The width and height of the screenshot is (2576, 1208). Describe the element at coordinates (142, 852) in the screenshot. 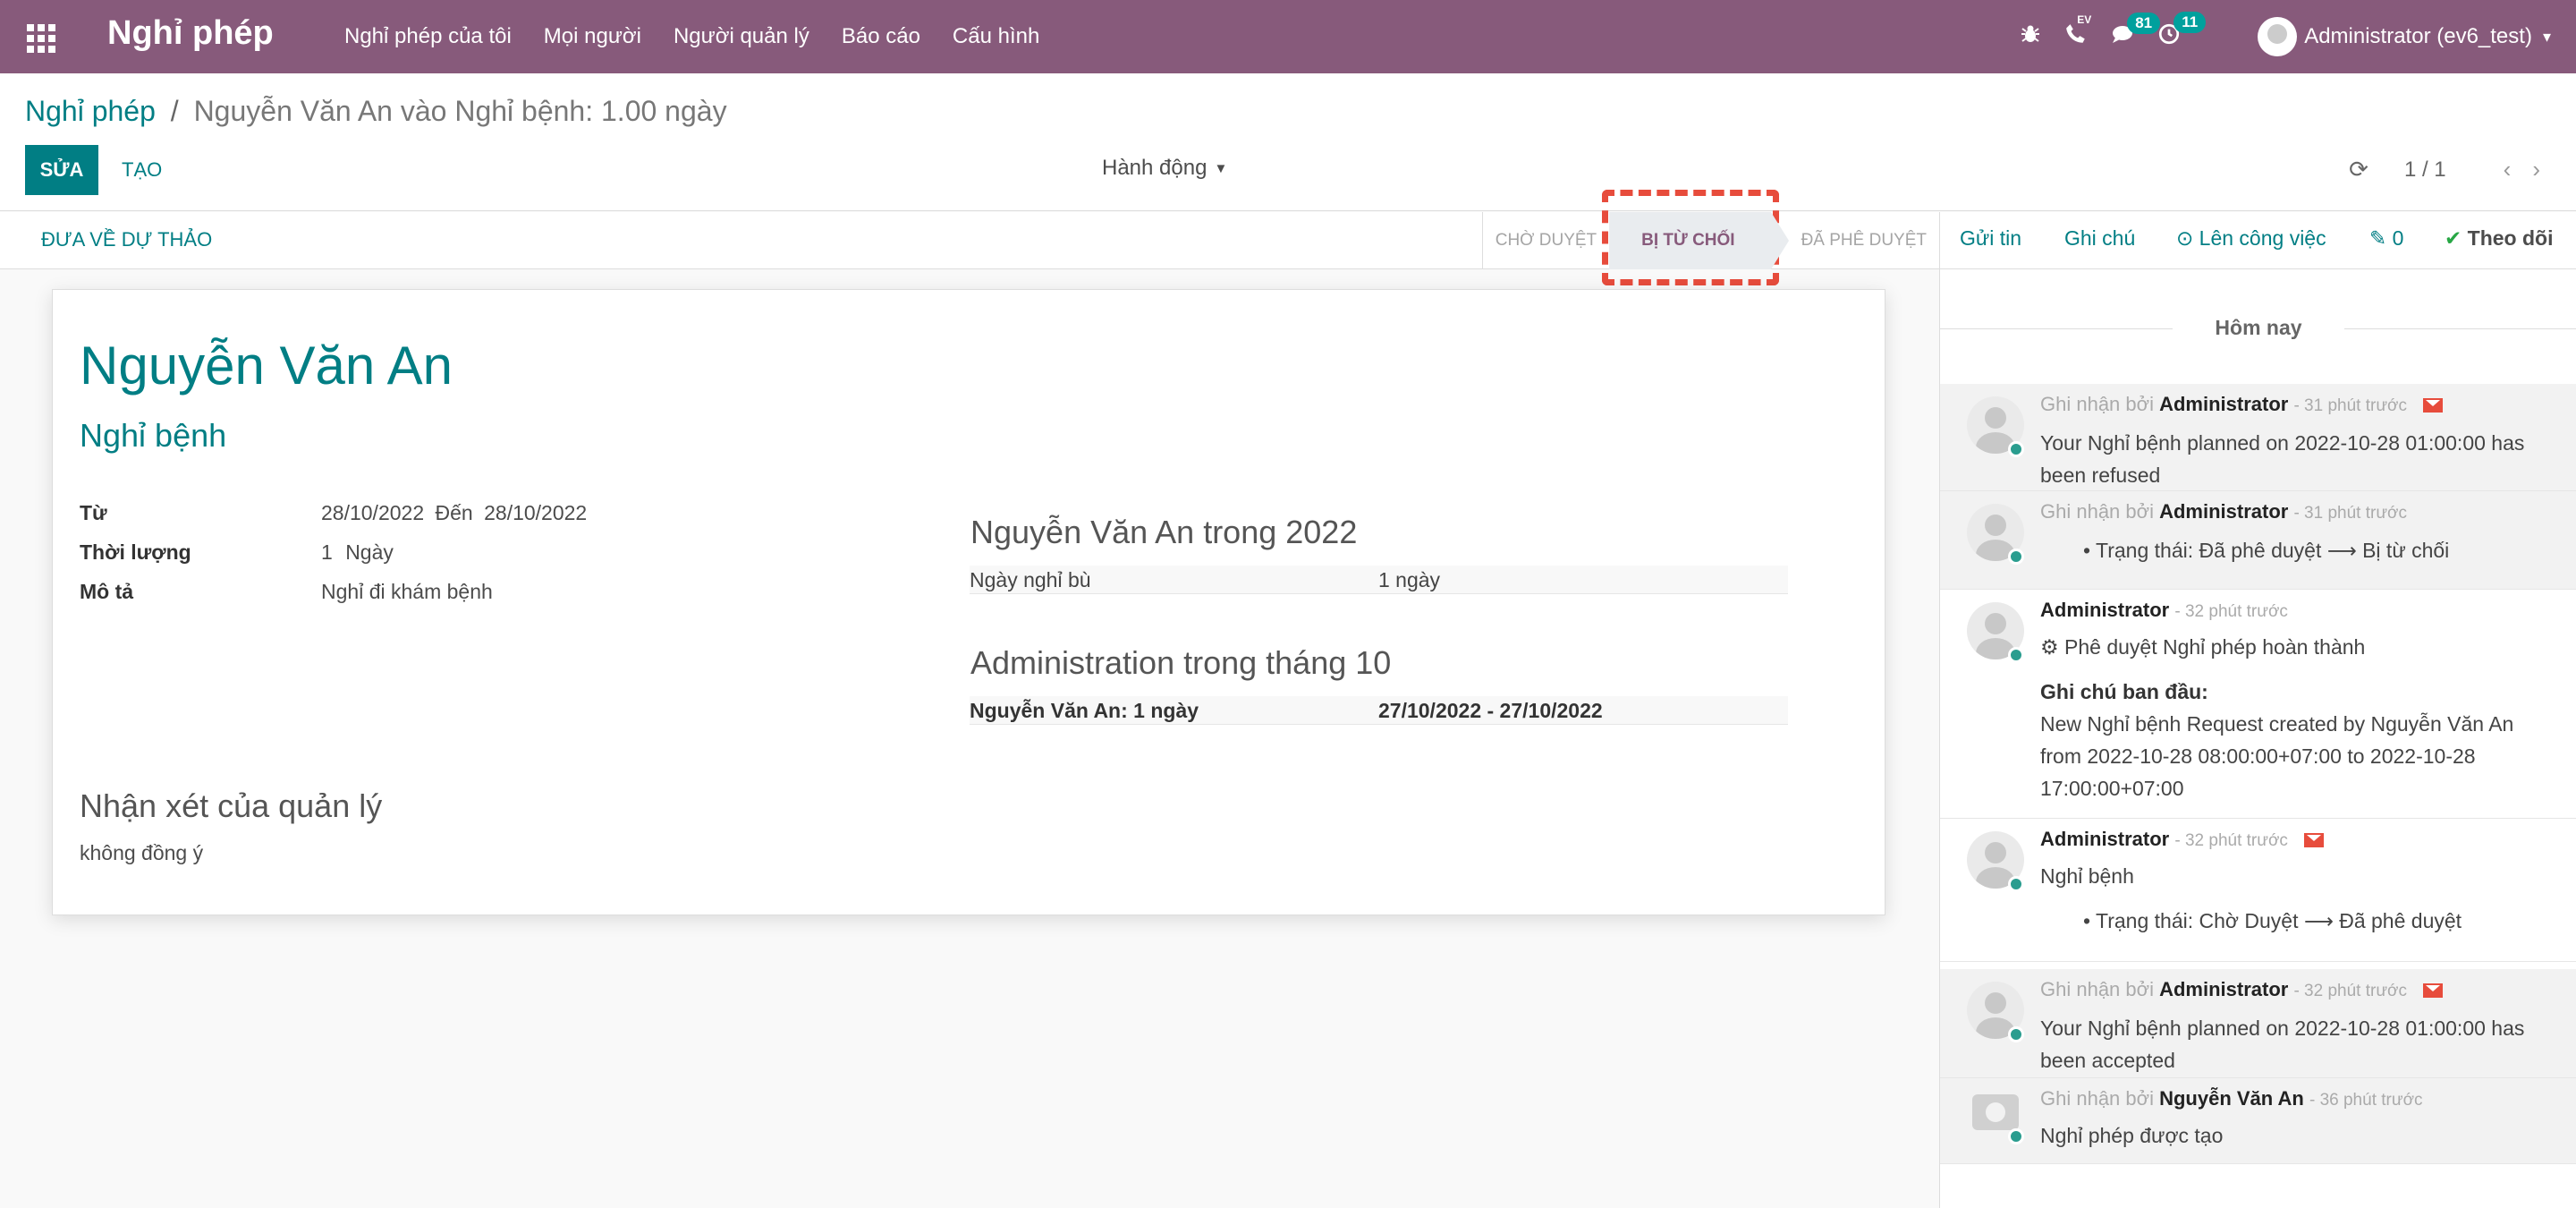

I see `manager-comment: không đồng ý` at that location.